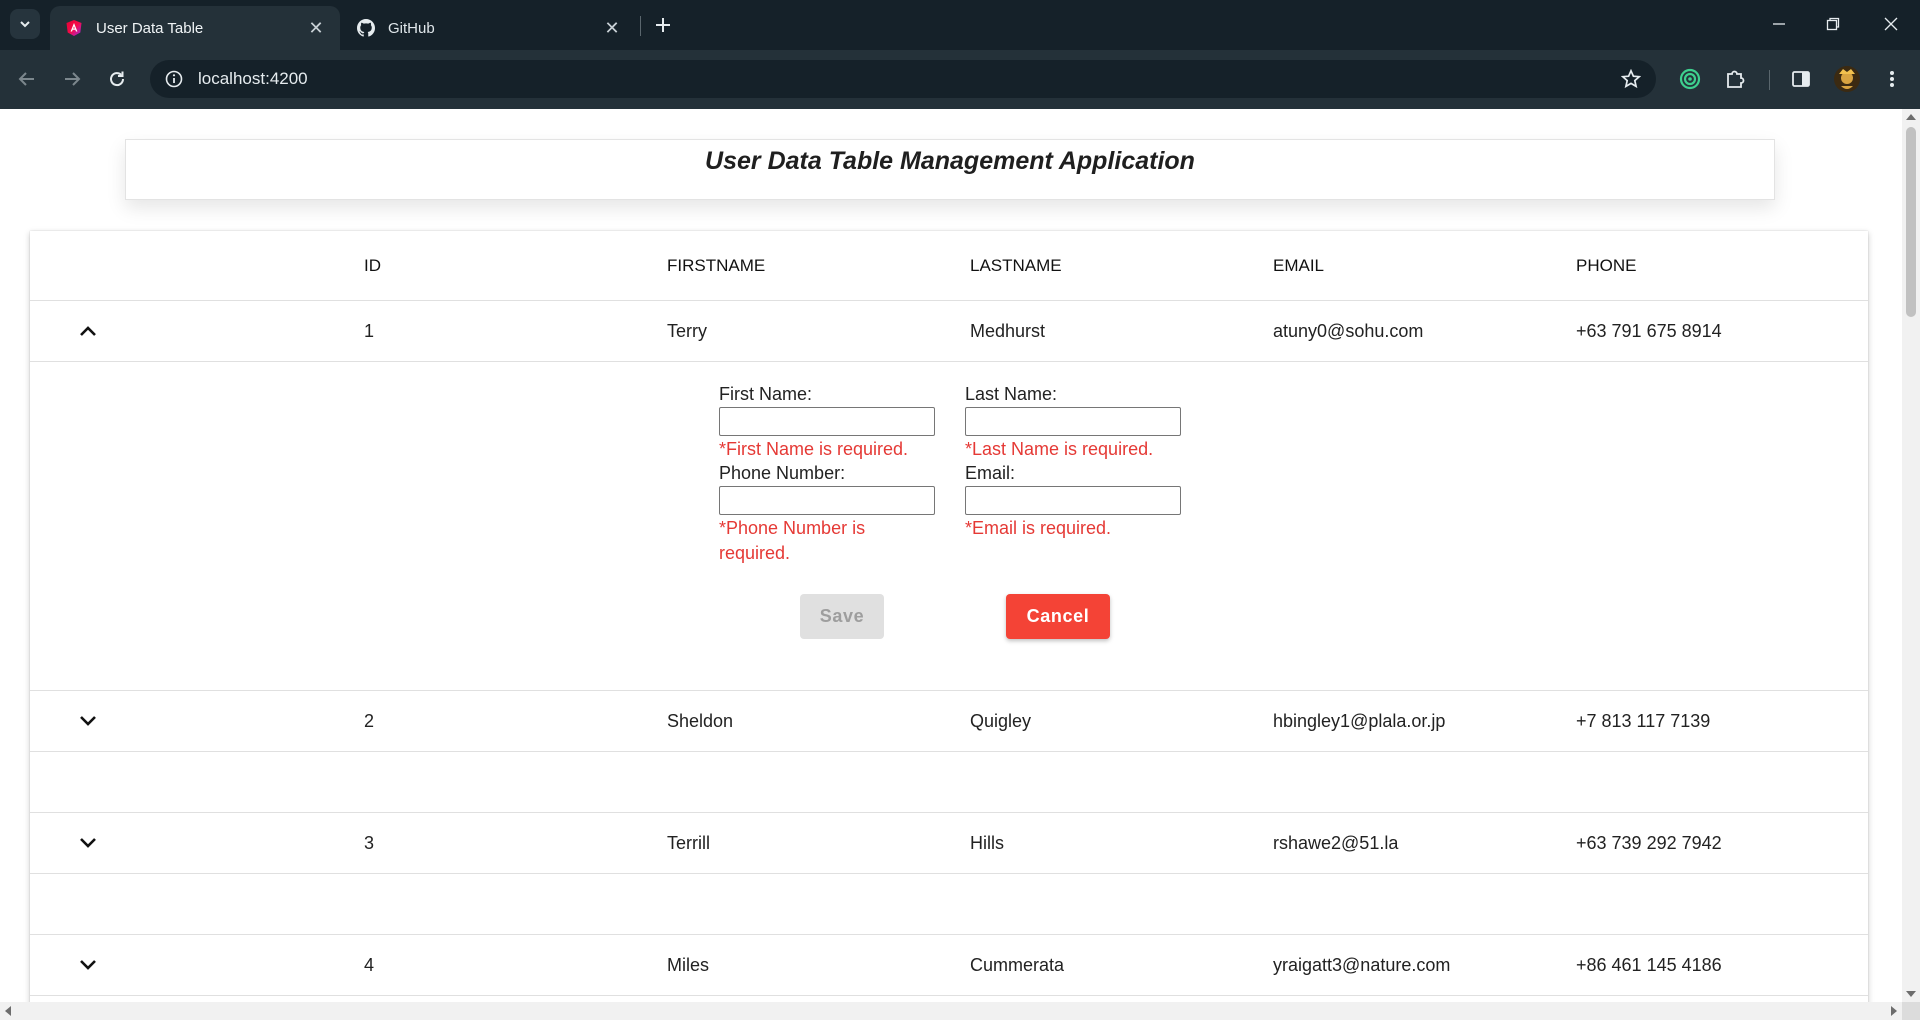 The width and height of the screenshot is (1920, 1020). What do you see at coordinates (1359, 721) in the screenshot?
I see `cell-email: hbingley1@plala.or.jp` at bounding box center [1359, 721].